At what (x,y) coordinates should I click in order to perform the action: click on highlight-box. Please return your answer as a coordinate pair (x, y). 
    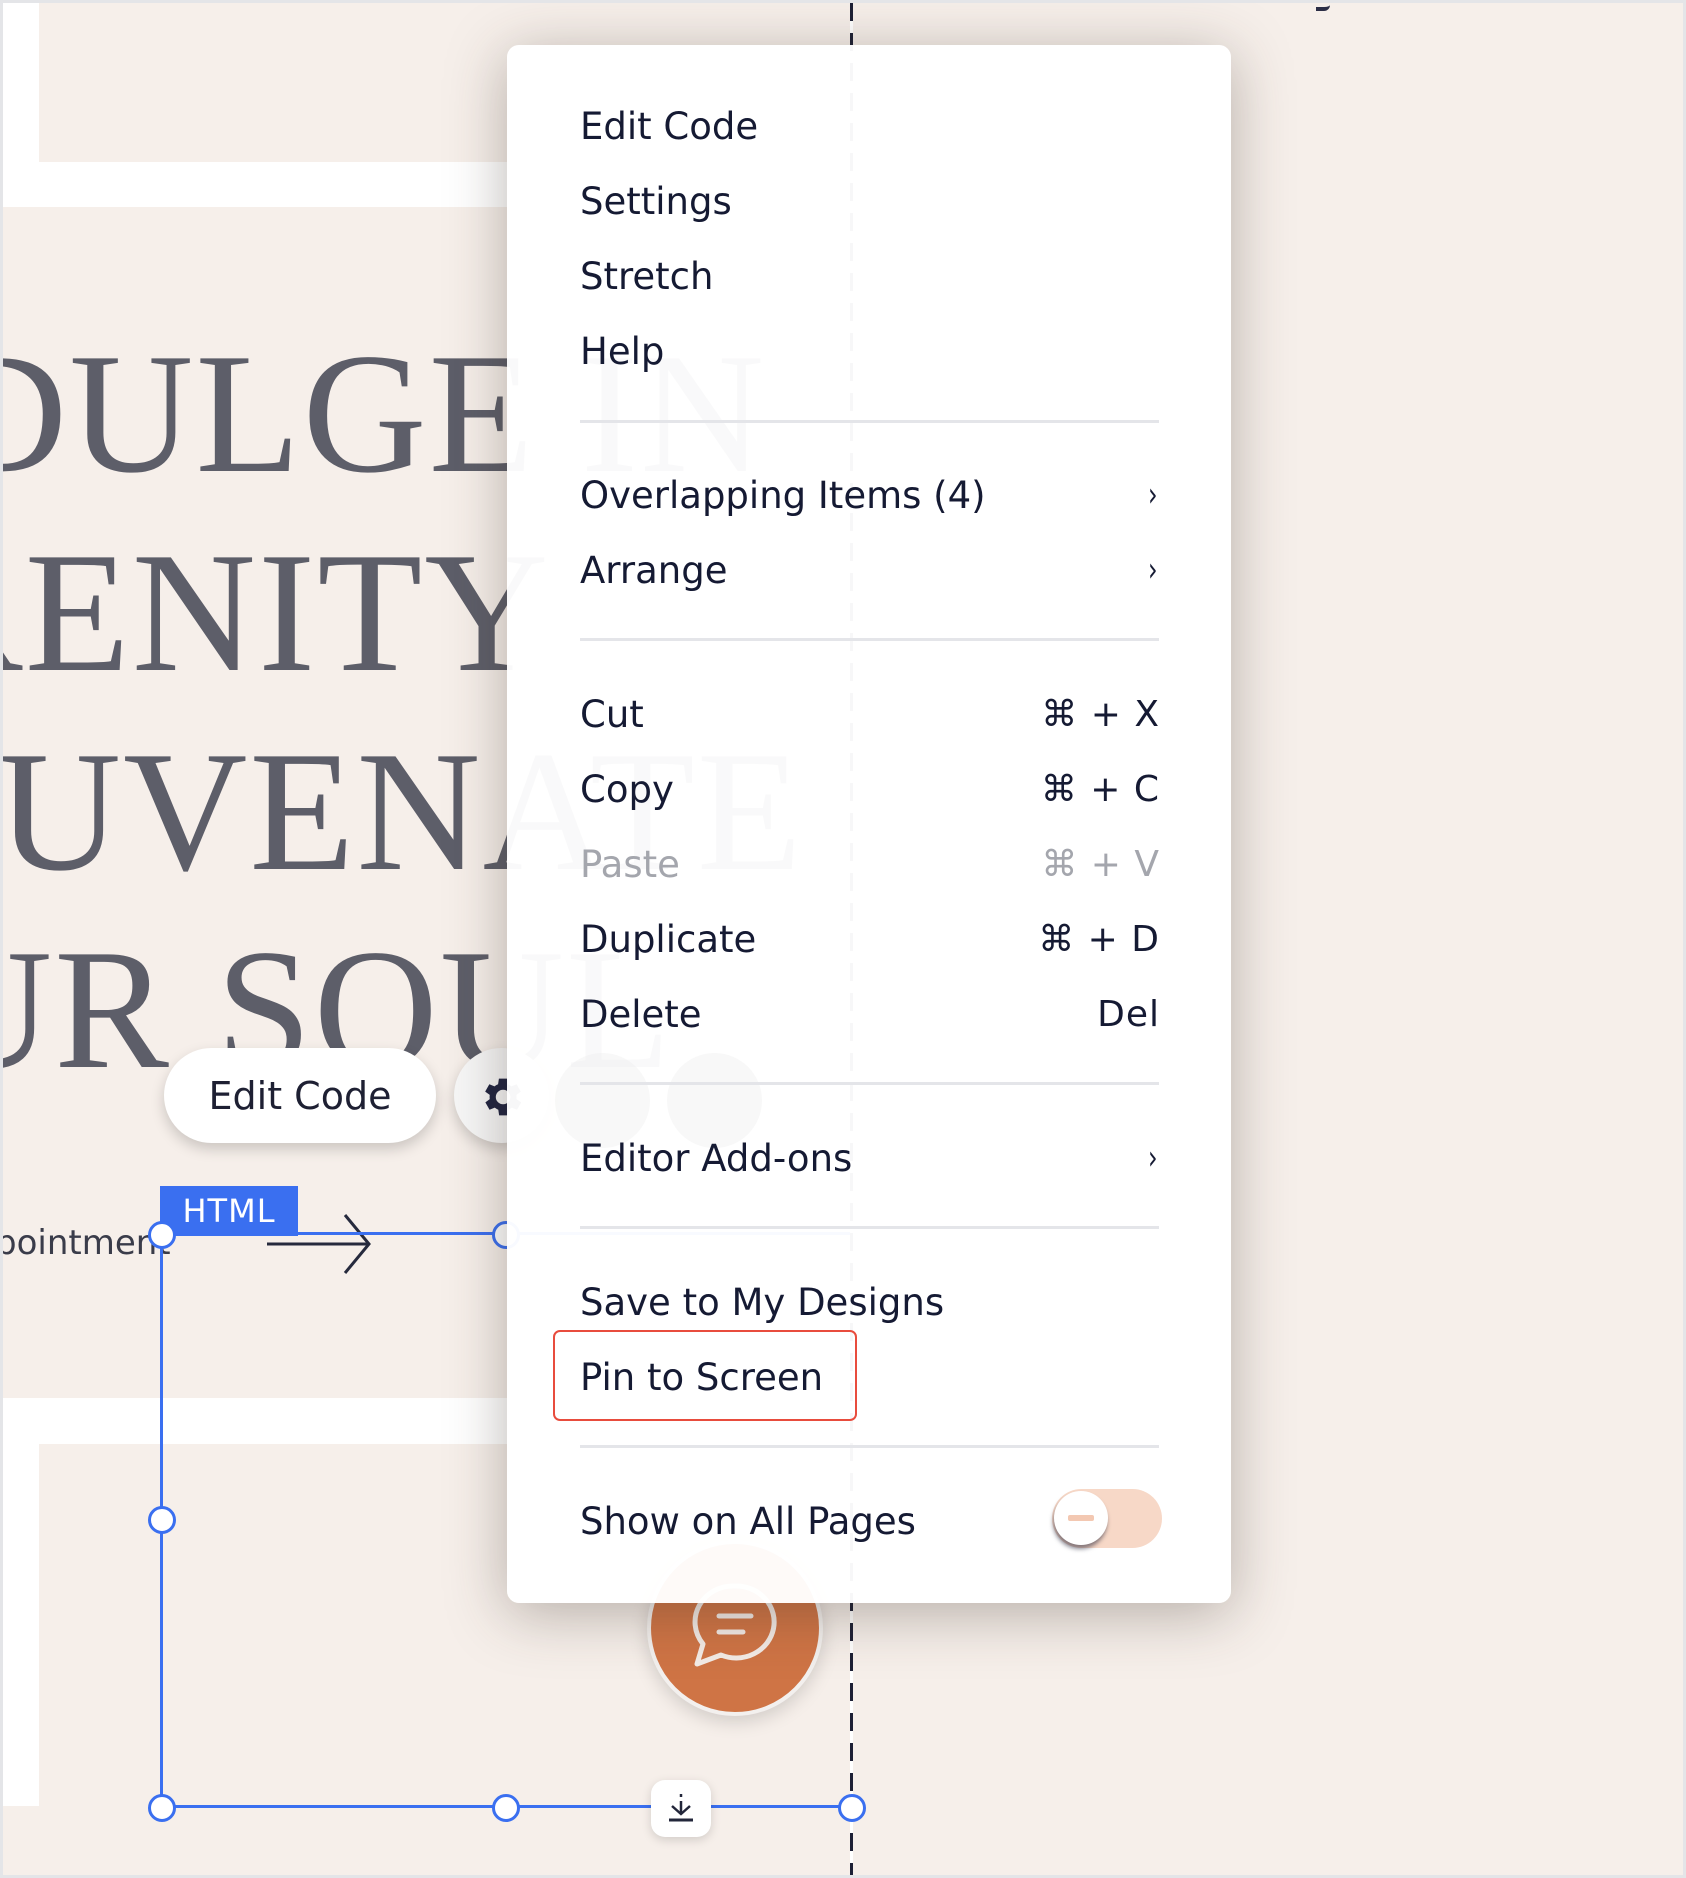
    Looking at the image, I should click on (705, 1375).